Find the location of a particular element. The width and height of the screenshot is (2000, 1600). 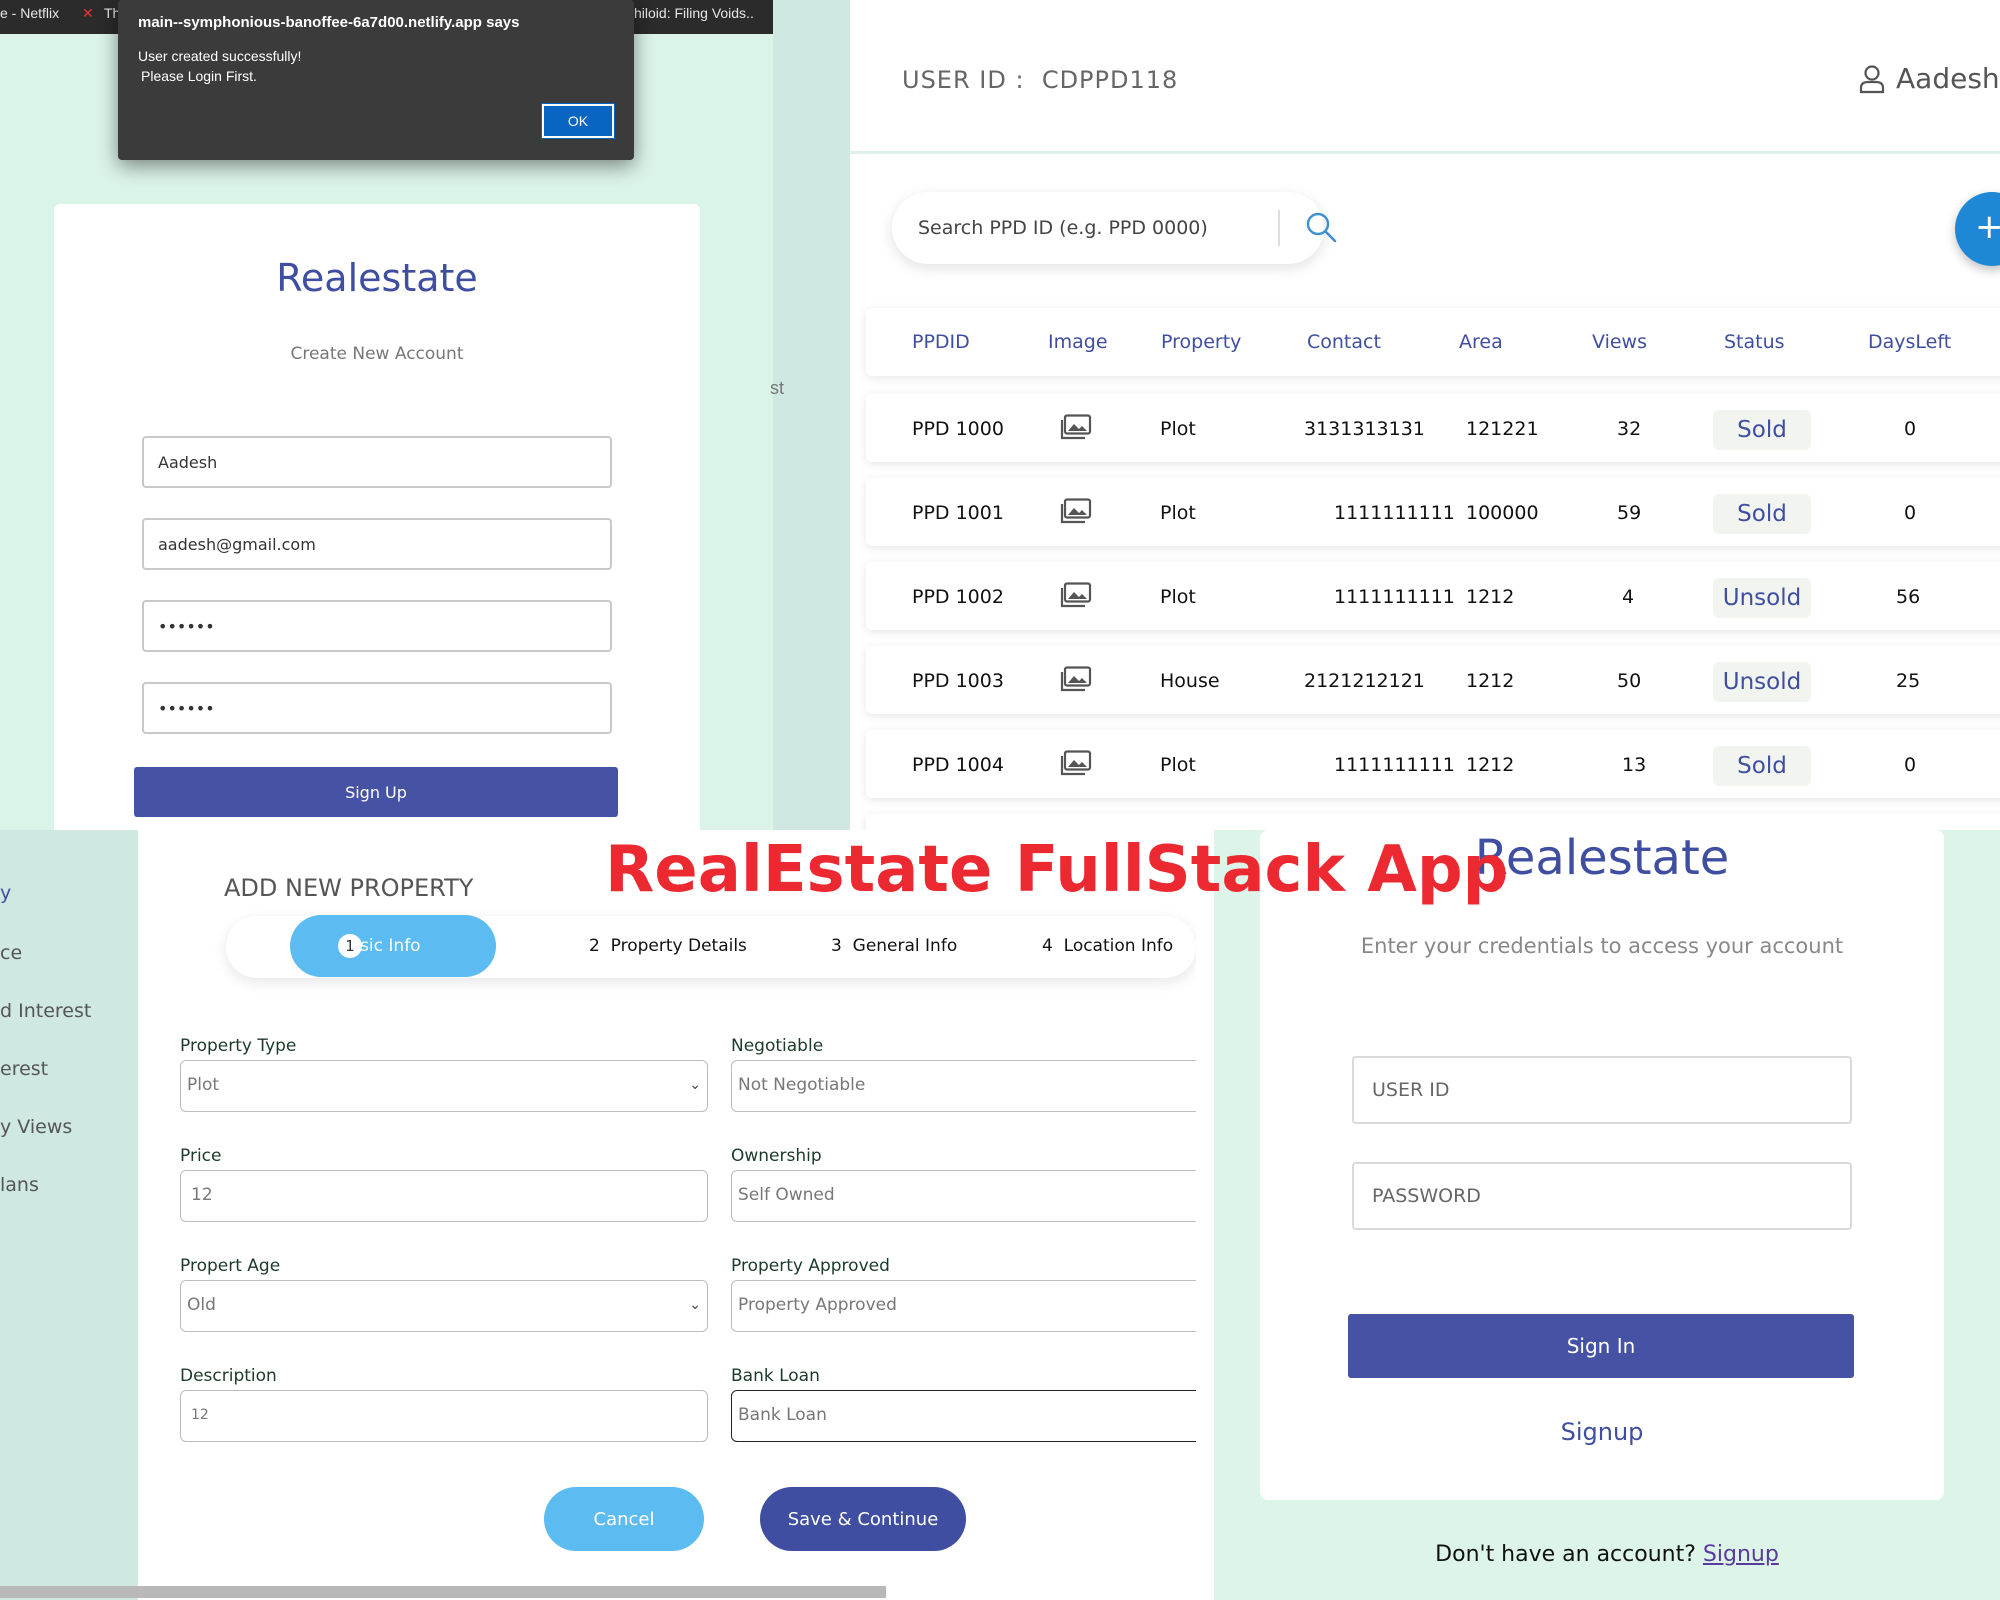

ok-button: OK is located at coordinates (578, 121).